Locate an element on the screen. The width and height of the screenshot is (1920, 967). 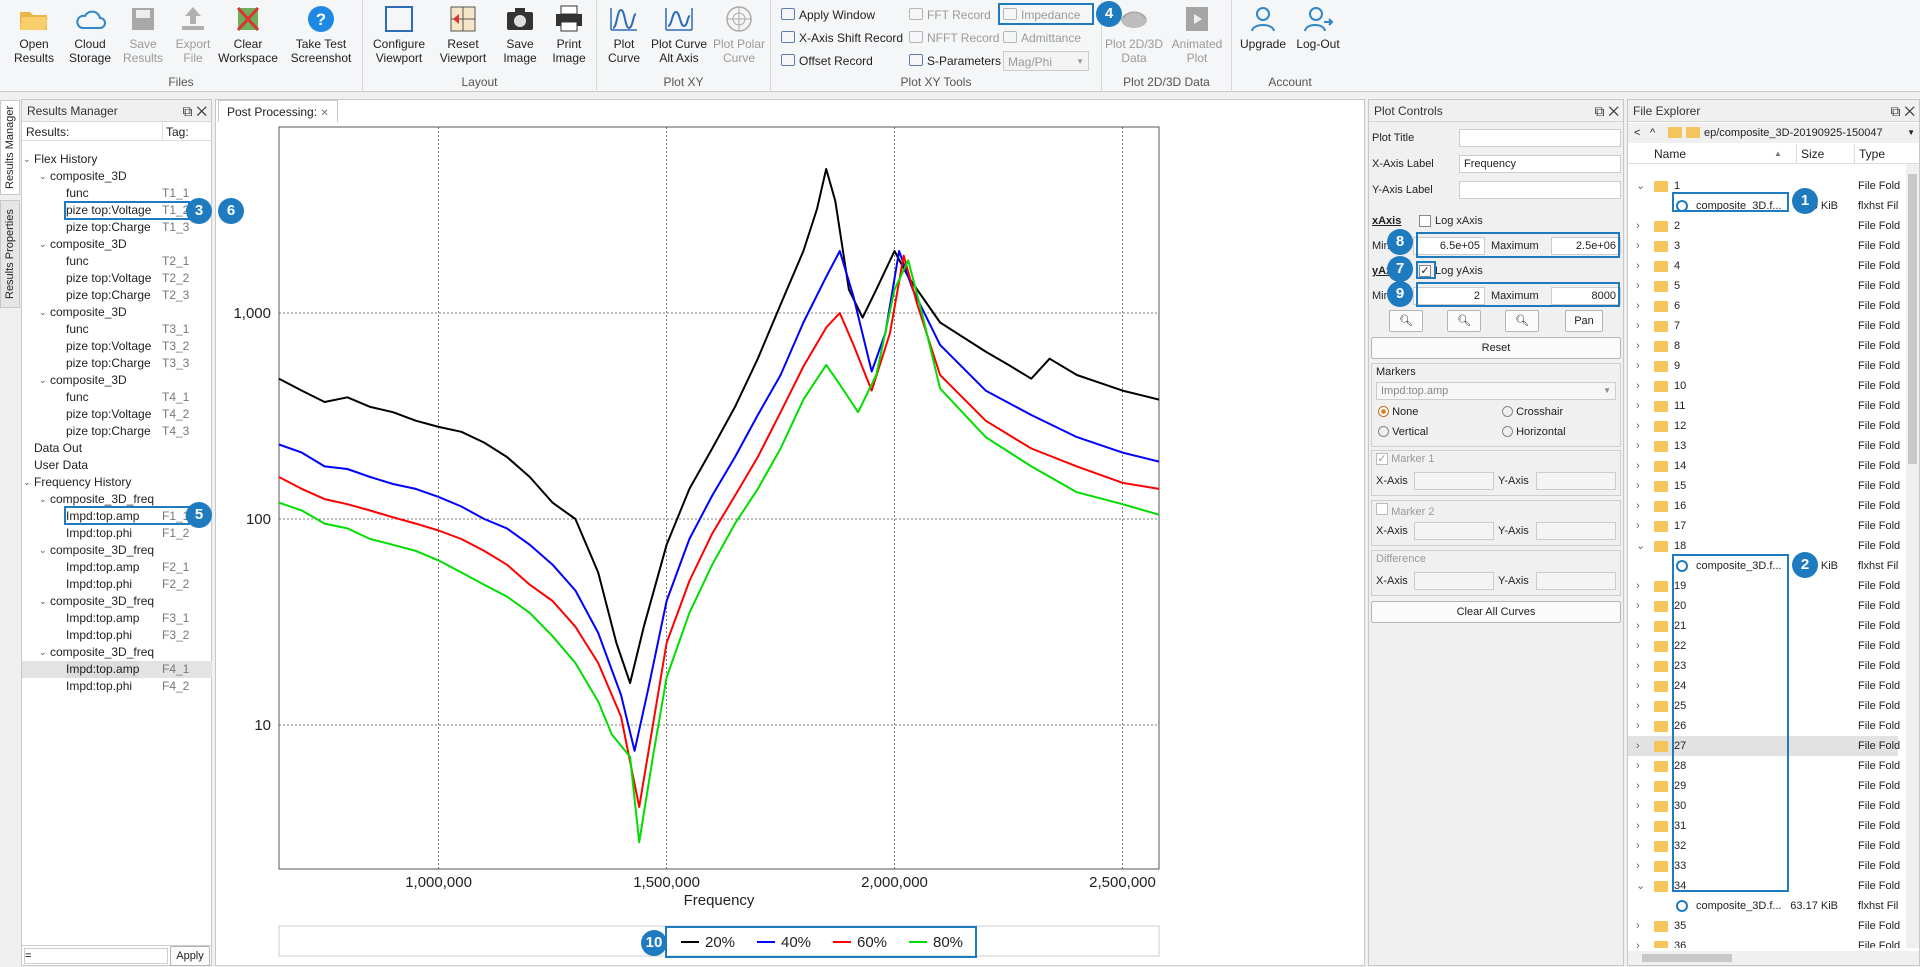
tree-item-f3_2: Impd:top.phi F3_2 is located at coordinates (117, 635).